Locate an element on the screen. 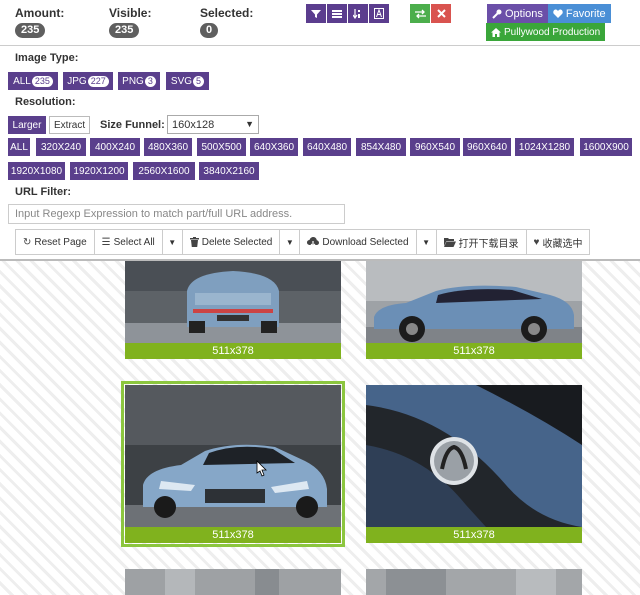  resolution-label: Resolution: is located at coordinates (45, 102).